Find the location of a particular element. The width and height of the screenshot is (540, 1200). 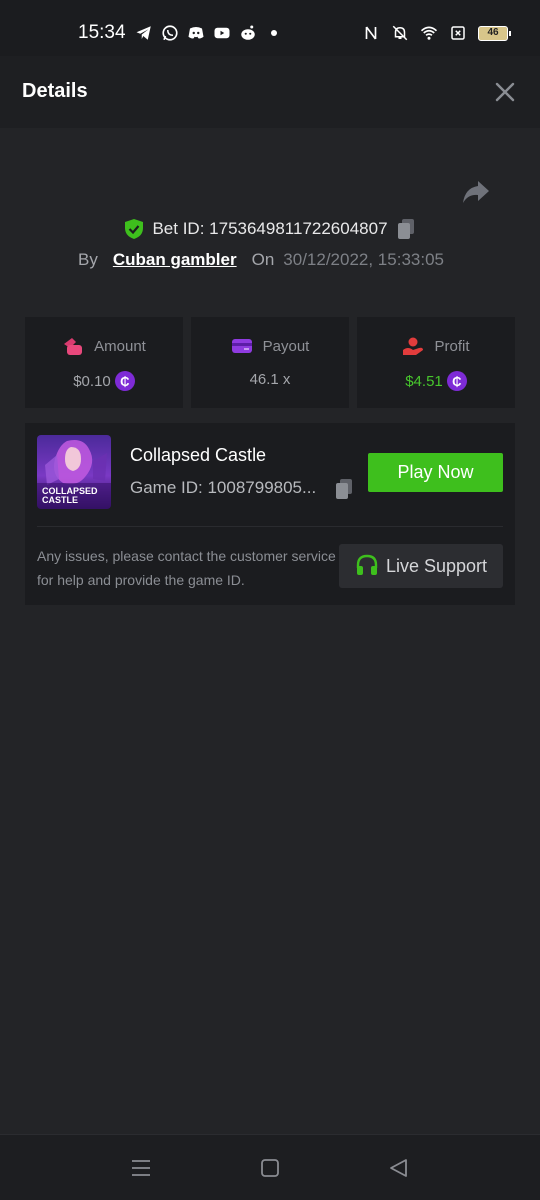

stat-payout: Payout 46.1 x is located at coordinates (270, 362).